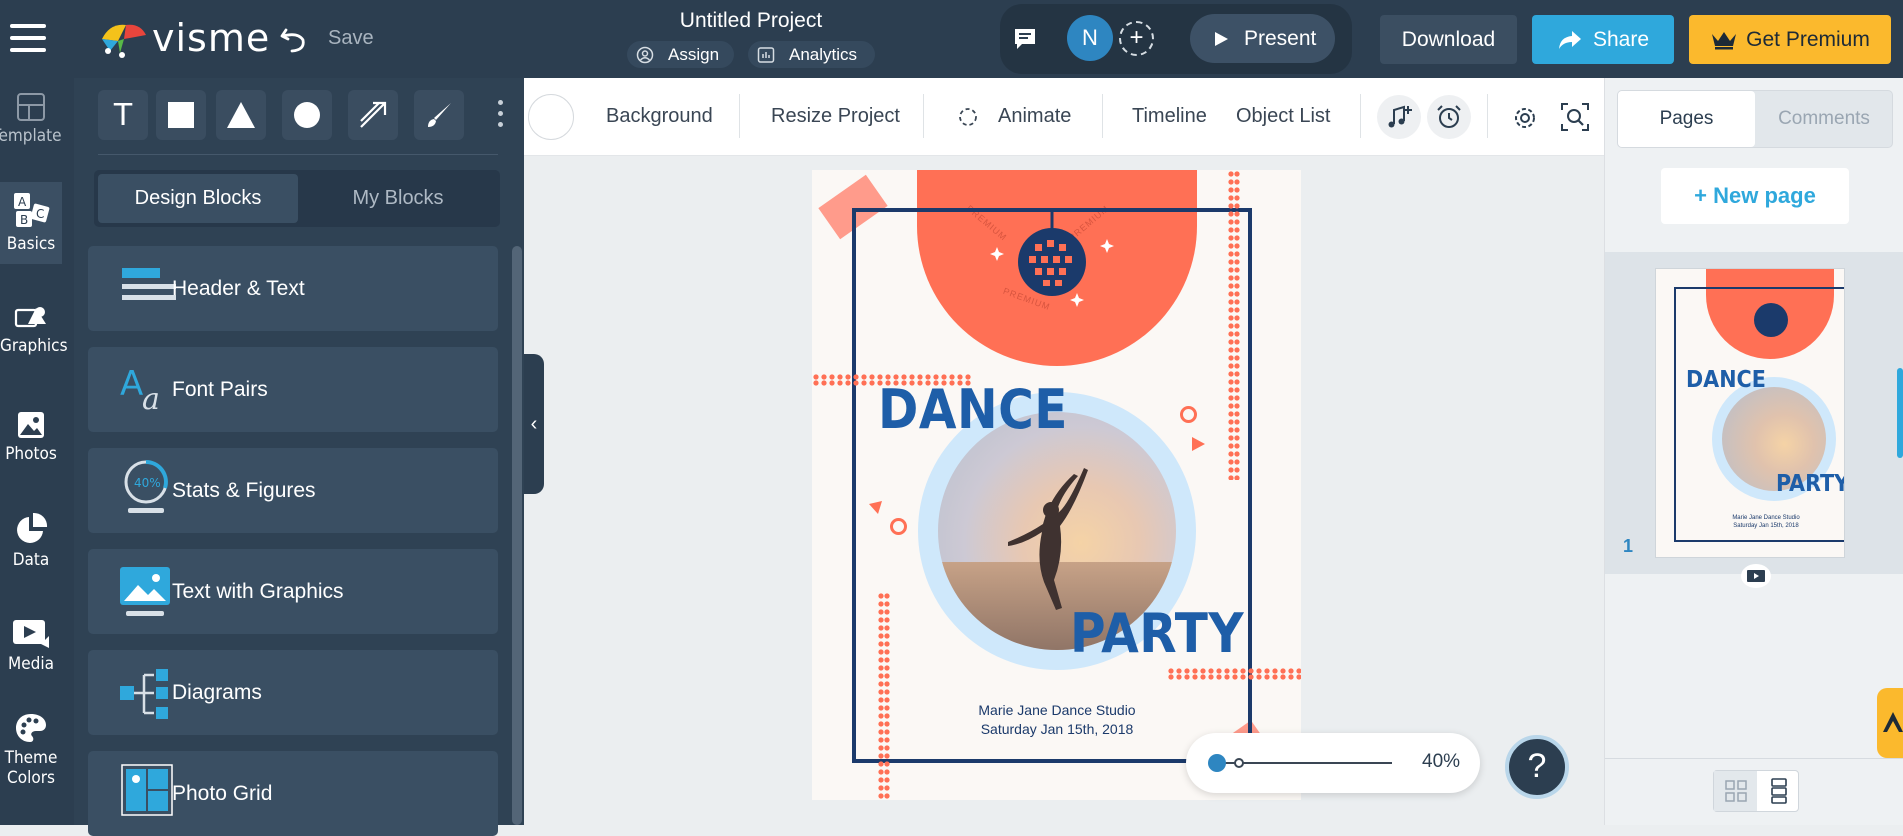  I want to click on page-thumbnail-action, so click(1756, 576).